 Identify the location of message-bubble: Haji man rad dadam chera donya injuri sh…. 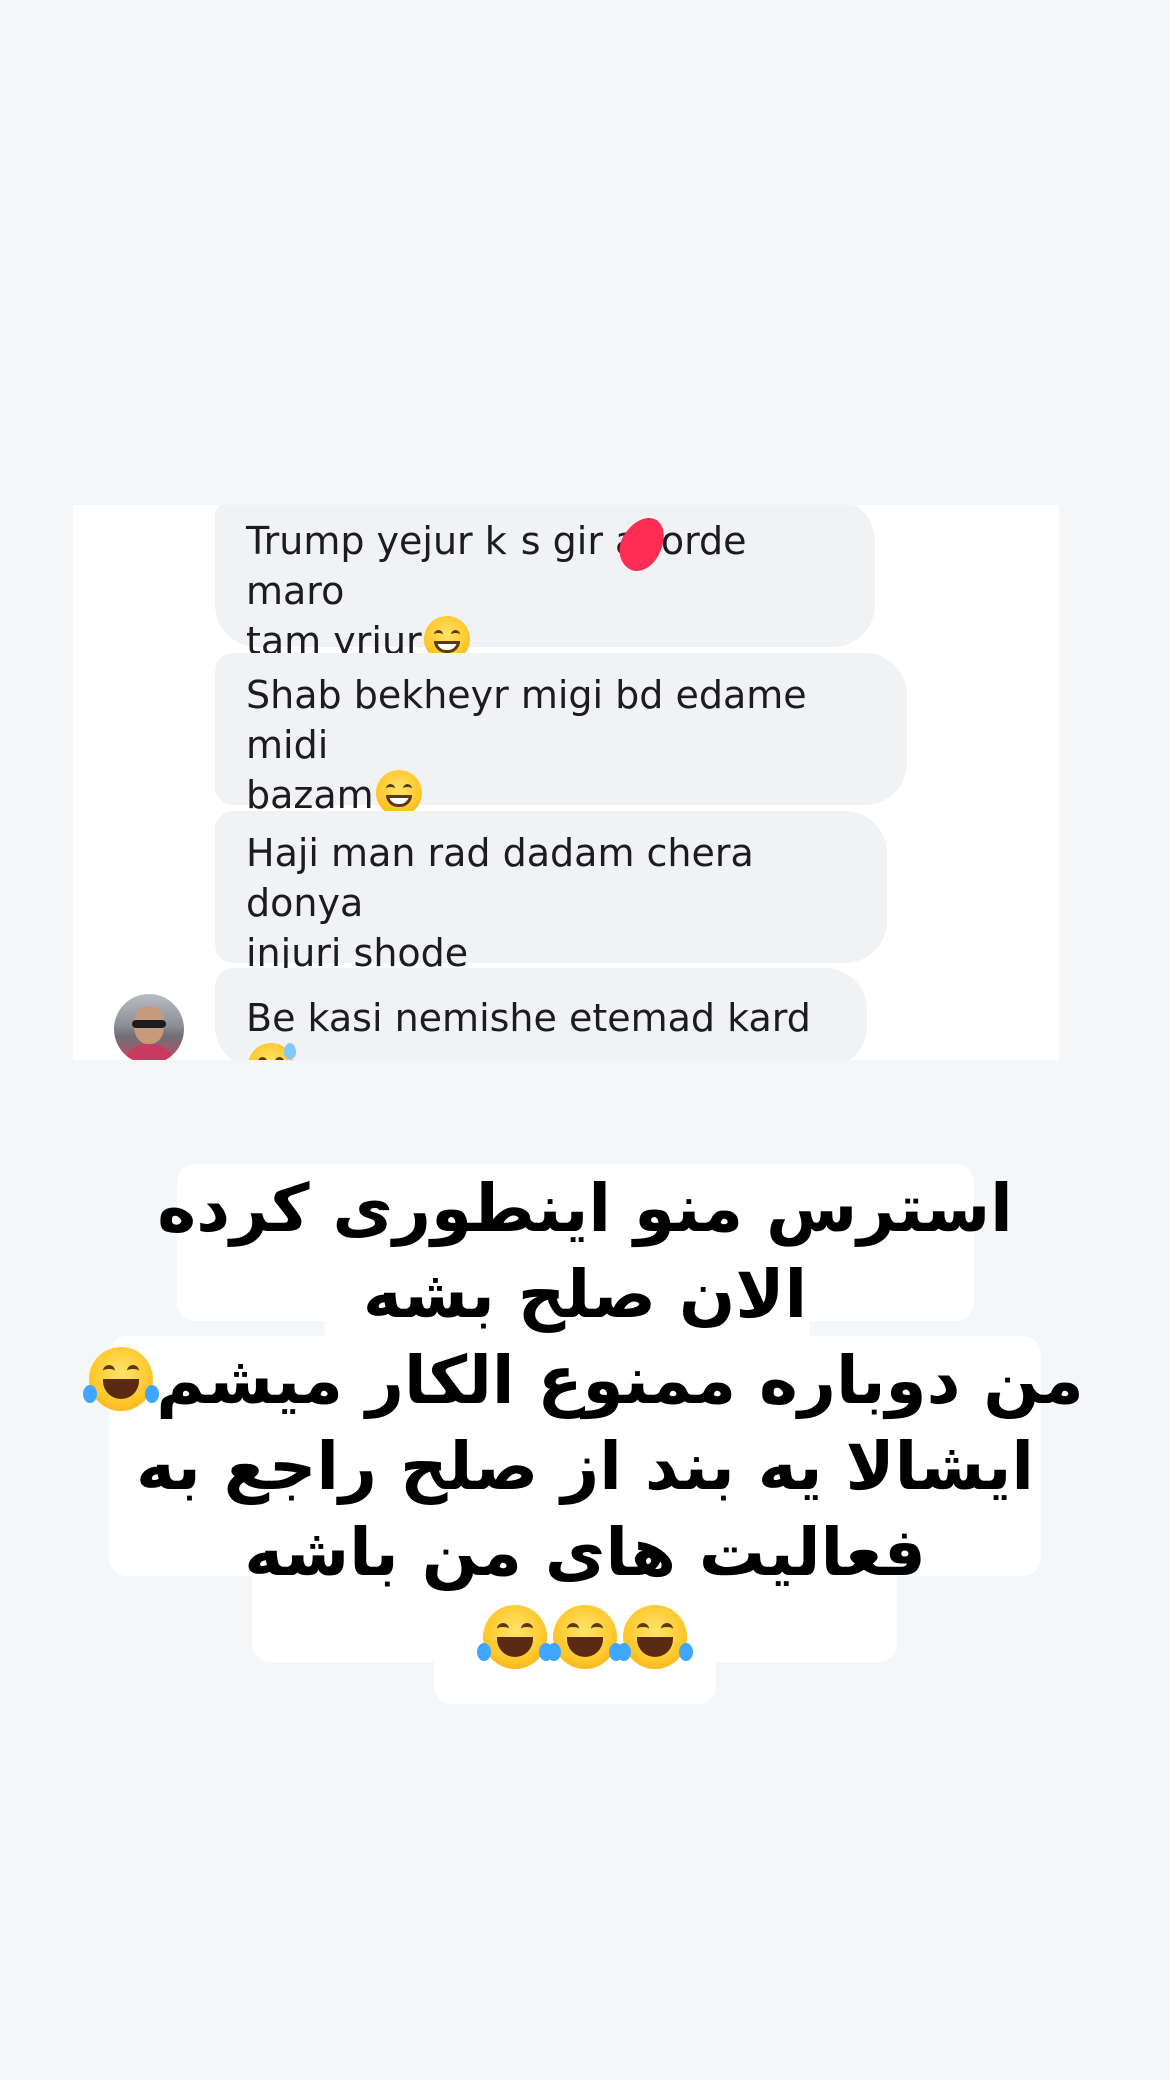
(551, 893).